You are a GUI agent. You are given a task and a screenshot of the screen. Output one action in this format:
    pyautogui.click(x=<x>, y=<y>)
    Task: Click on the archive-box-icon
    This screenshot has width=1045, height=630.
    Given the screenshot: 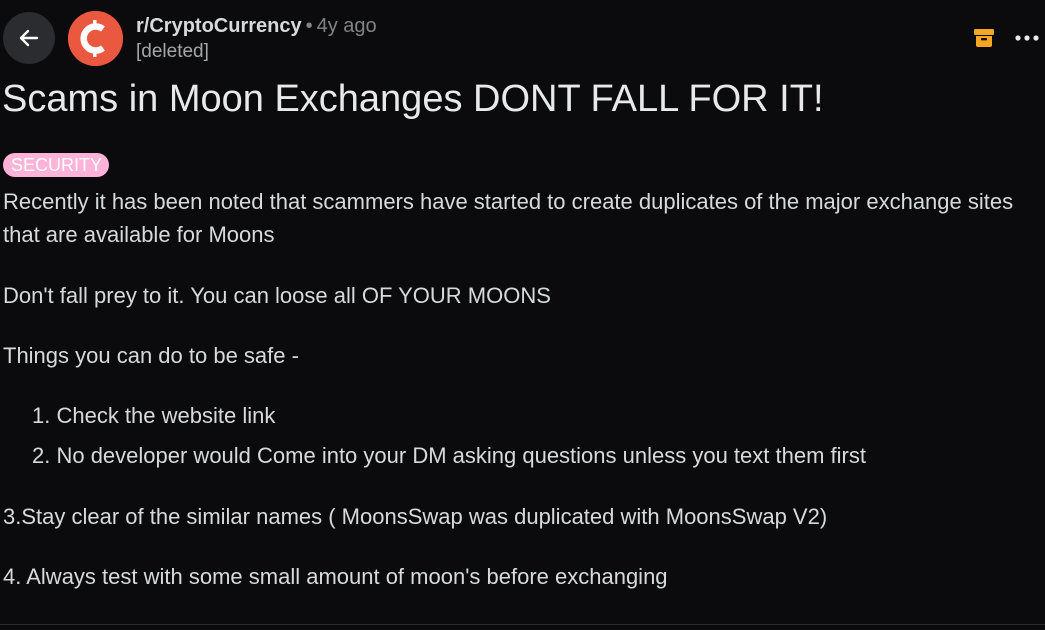 What is the action you would take?
    pyautogui.click(x=984, y=38)
    